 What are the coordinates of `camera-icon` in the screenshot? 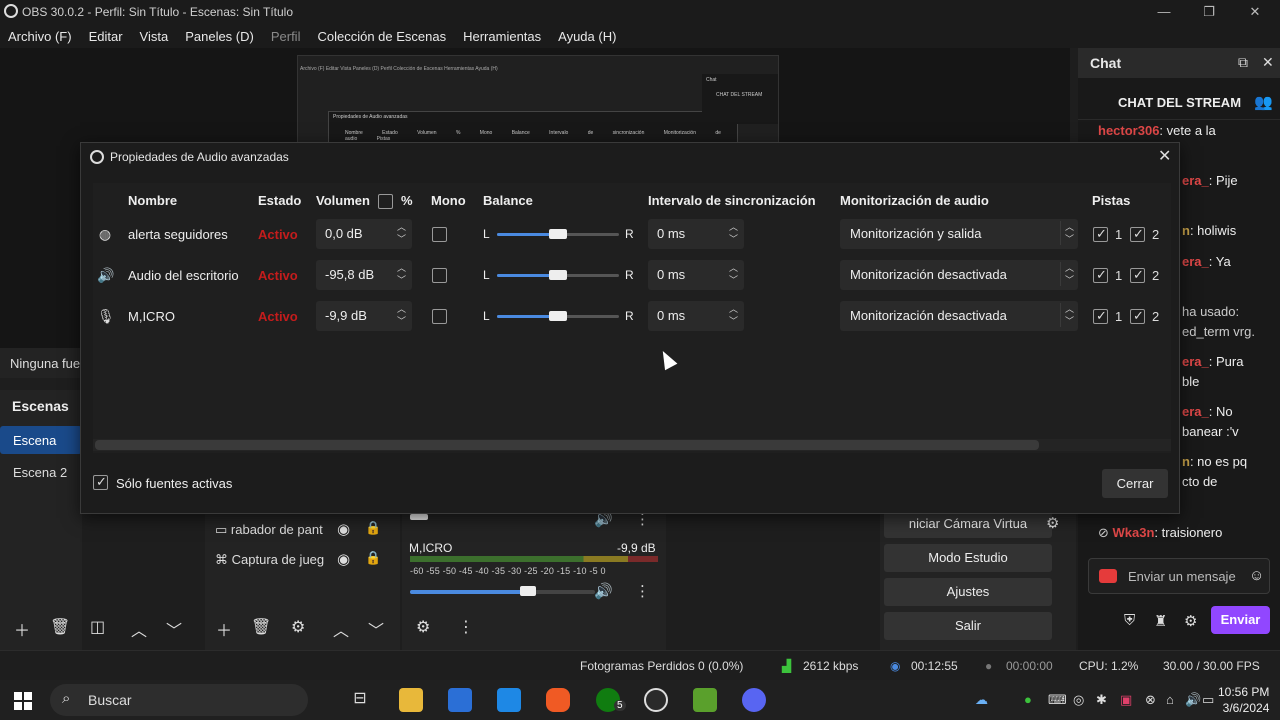 It's located at (1108, 576).